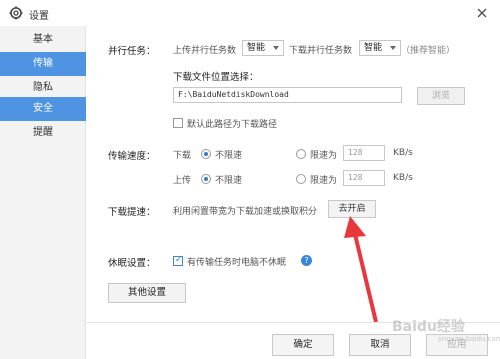 This screenshot has width=500, height=359. Describe the element at coordinates (301, 179) in the screenshot. I see `upload-limit-radio` at that location.